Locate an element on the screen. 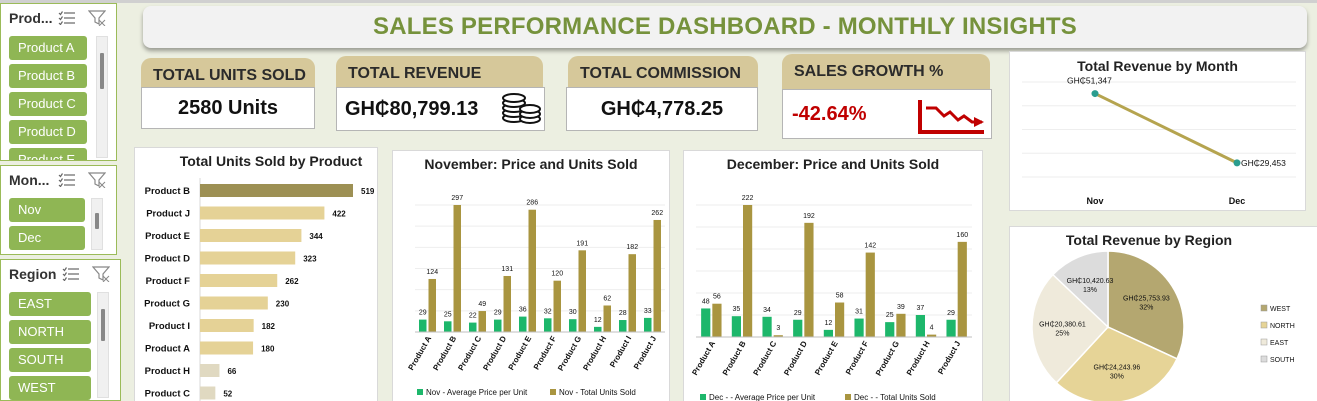 The width and height of the screenshot is (1317, 401). units-data-label: 131 is located at coordinates (507, 269).